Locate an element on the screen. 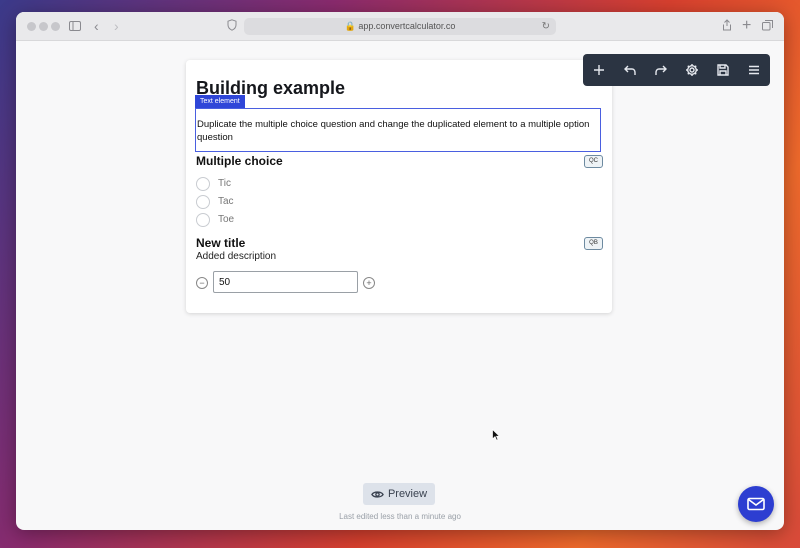 The image size is (800, 548). preview-label: Preview is located at coordinates (407, 494).